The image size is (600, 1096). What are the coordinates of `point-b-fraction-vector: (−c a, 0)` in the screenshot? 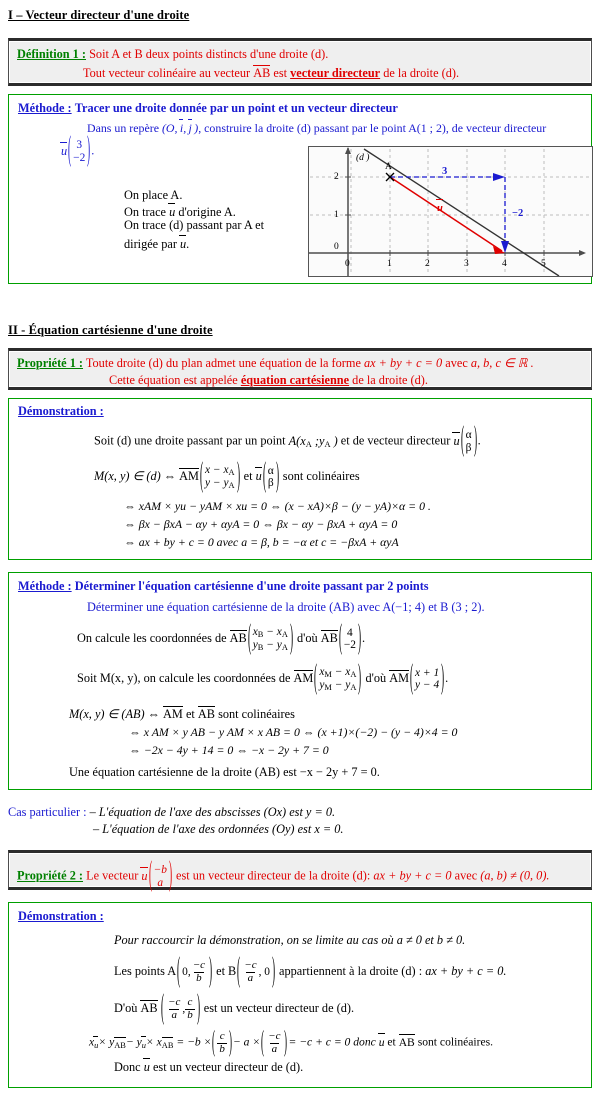 It's located at (256, 971).